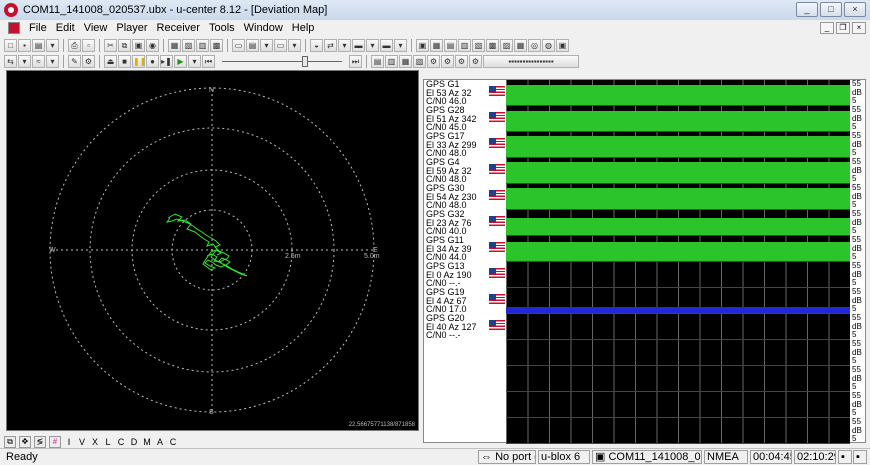  What do you see at coordinates (10, 61) in the screenshot?
I see `connection-icon: ⇆` at bounding box center [10, 61].